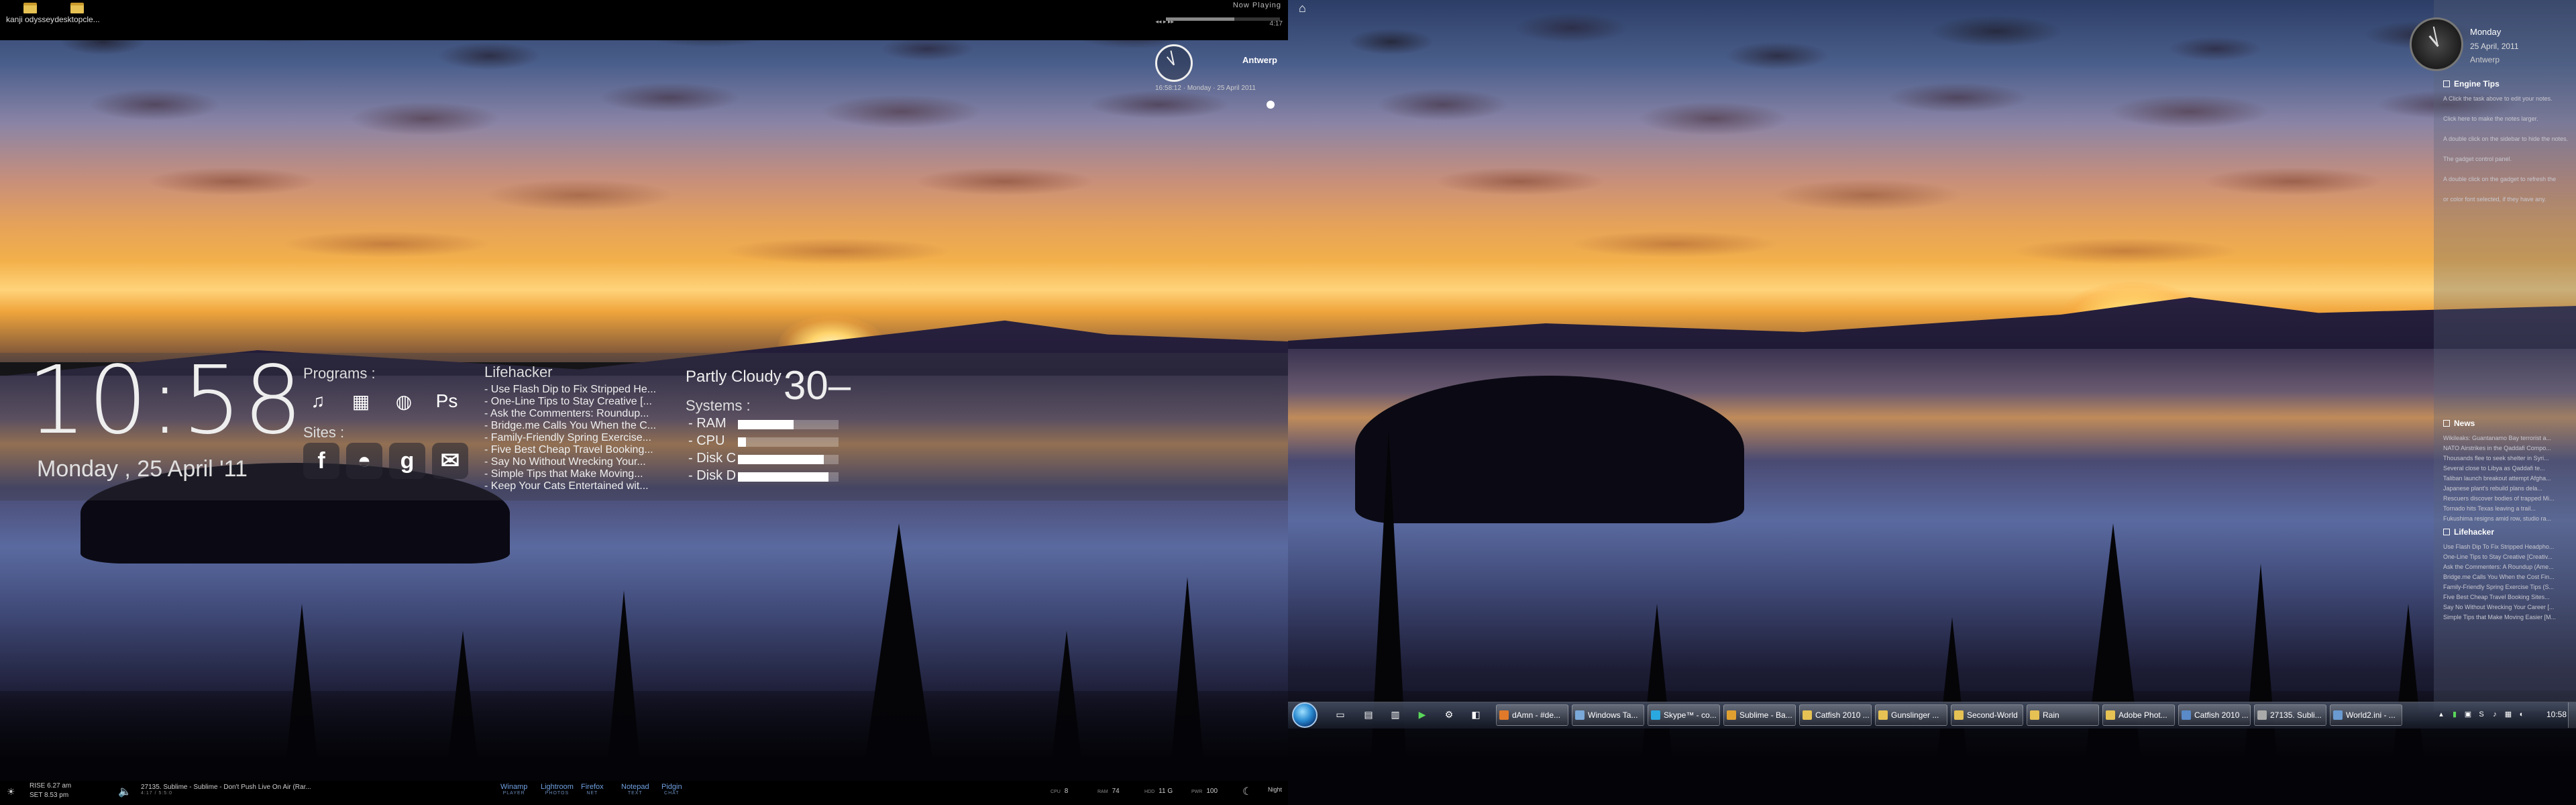 Image resolution: width=2576 pixels, height=805 pixels. Describe the element at coordinates (1395, 714) in the screenshot. I see `notepad-icon: ▥` at that location.